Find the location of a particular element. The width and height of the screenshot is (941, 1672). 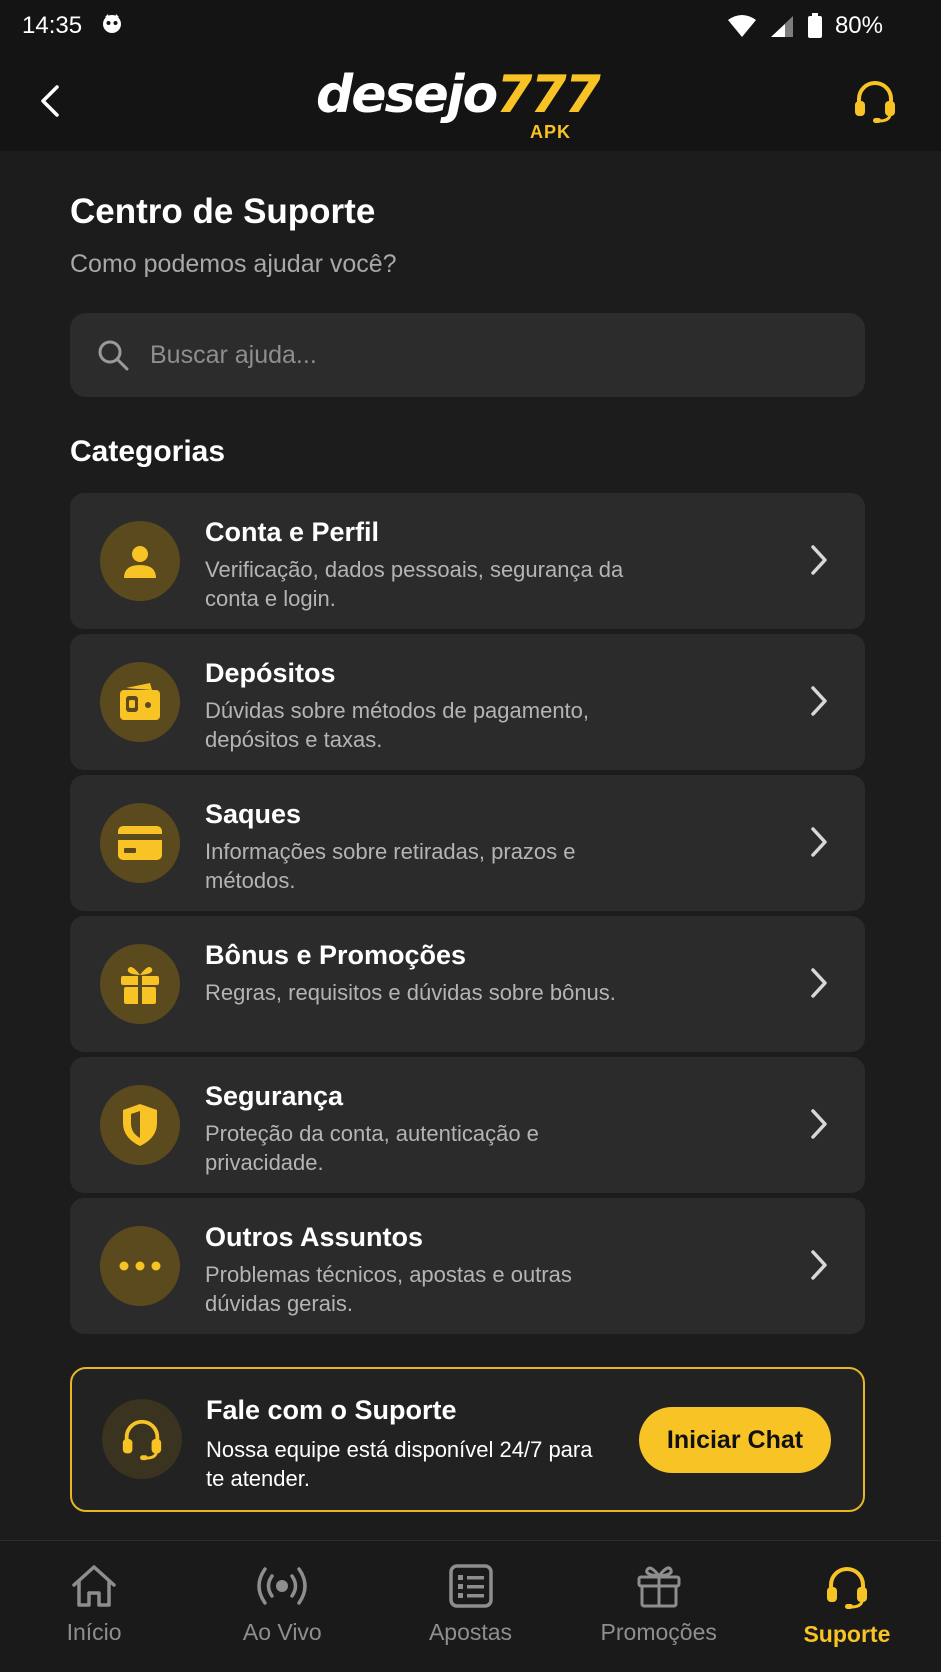

status-right: 80% is located at coordinates (805, 26).